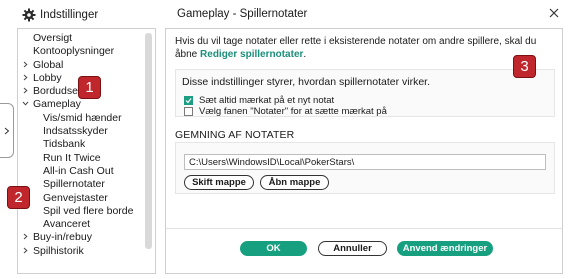 The width and height of the screenshot is (575, 279). I want to click on sidebar-item: Gameplay, so click(81, 104).